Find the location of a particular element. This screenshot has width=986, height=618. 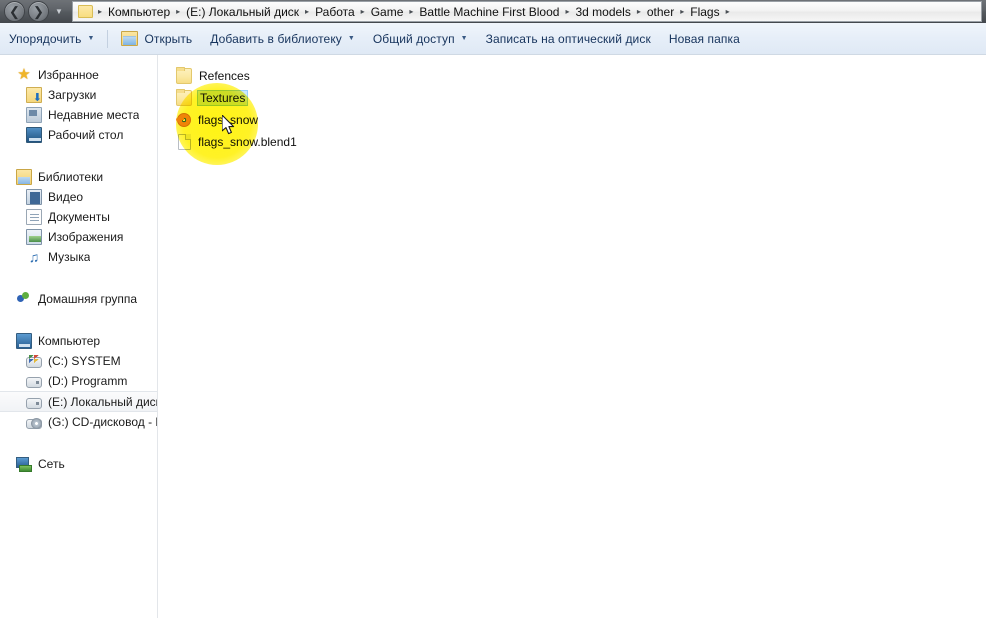

breadcrumb-item-7: Flags is located at coordinates (704, 12).